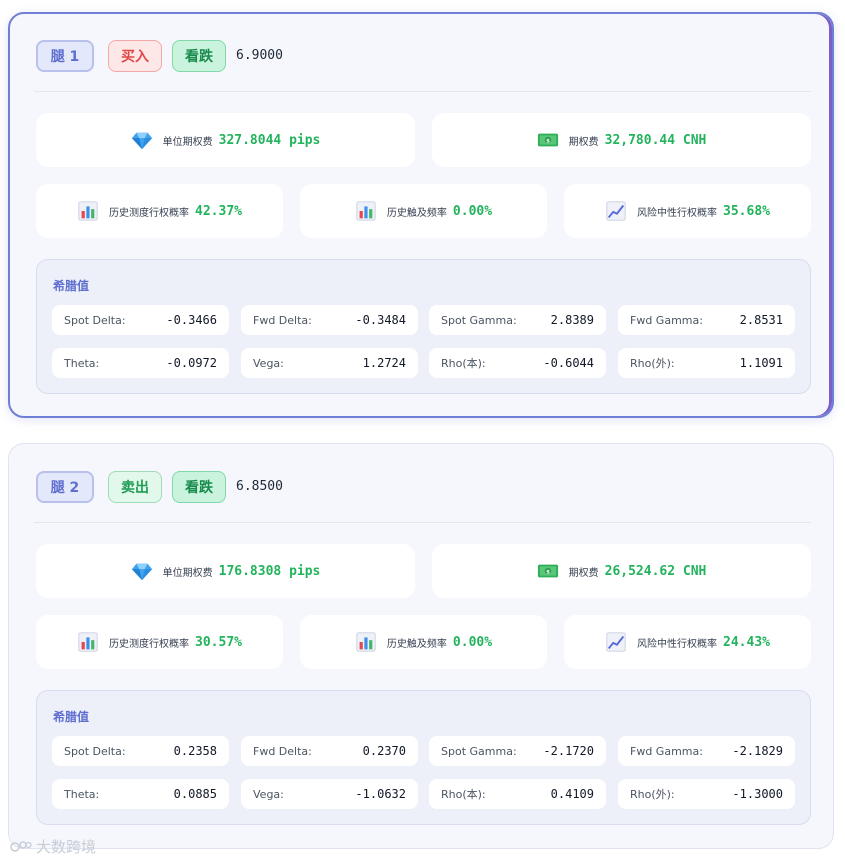  Describe the element at coordinates (706, 320) in the screenshot. I see `greek-fwd-gamma: Fwd Gamma: 2.8531` at that location.